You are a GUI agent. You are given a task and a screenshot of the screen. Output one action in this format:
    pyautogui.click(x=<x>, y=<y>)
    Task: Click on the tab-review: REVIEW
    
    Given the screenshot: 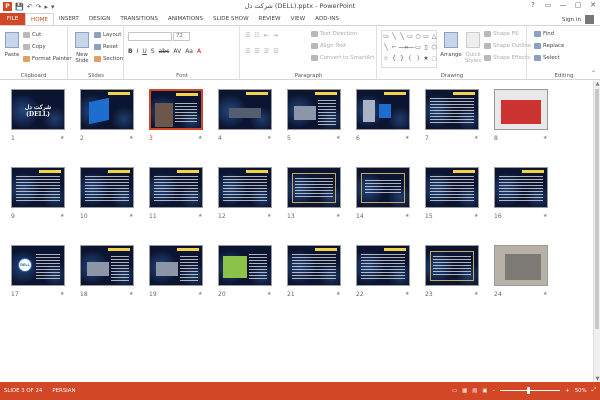 What is the action you would take?
    pyautogui.click(x=270, y=19)
    